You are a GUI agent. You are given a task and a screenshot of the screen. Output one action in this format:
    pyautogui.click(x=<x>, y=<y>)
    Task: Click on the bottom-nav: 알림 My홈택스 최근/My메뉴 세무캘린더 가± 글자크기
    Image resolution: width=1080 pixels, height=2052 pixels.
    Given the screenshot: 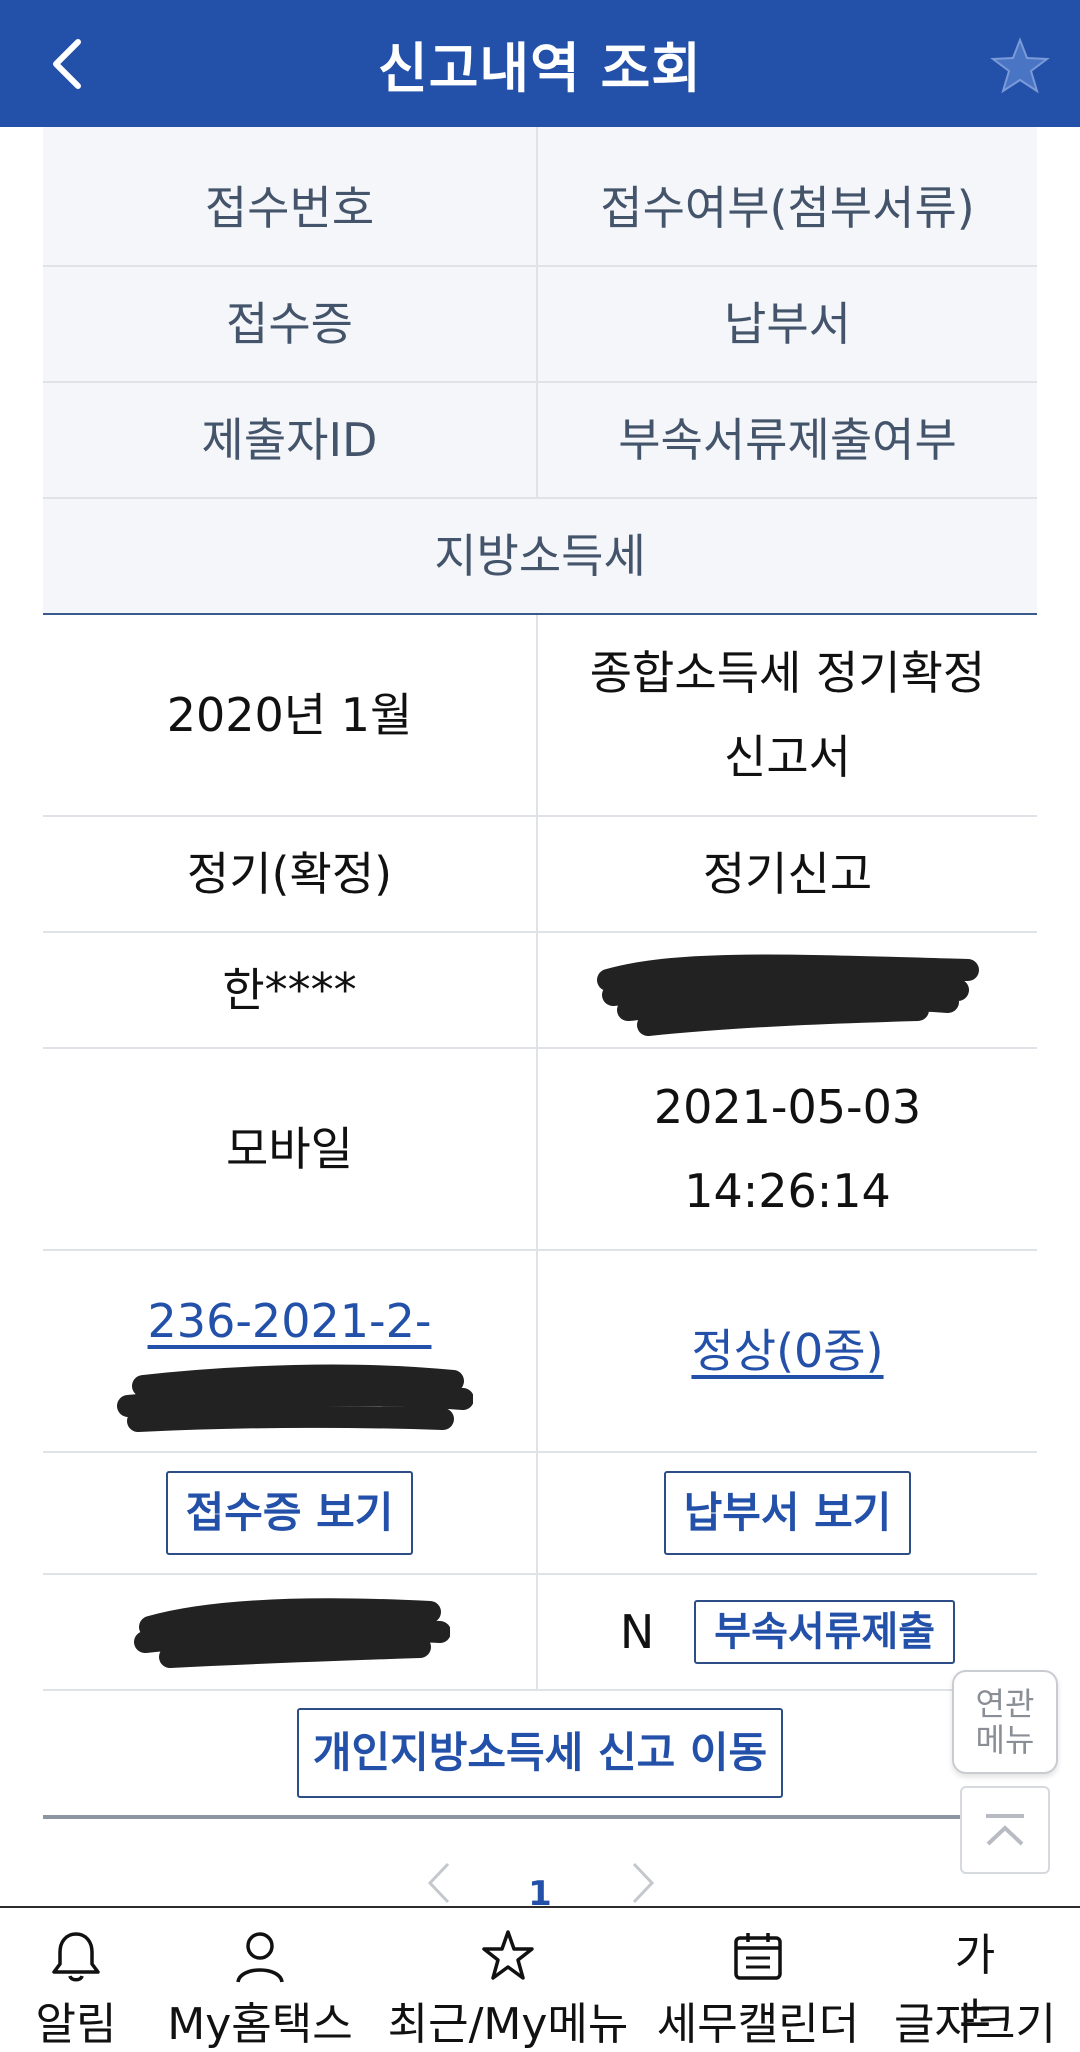 What is the action you would take?
    pyautogui.click(x=540, y=1978)
    